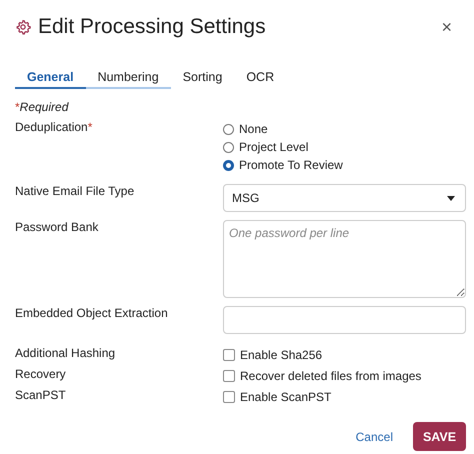 The width and height of the screenshot is (474, 454). What do you see at coordinates (451, 198) in the screenshot?
I see `caret-icon` at bounding box center [451, 198].